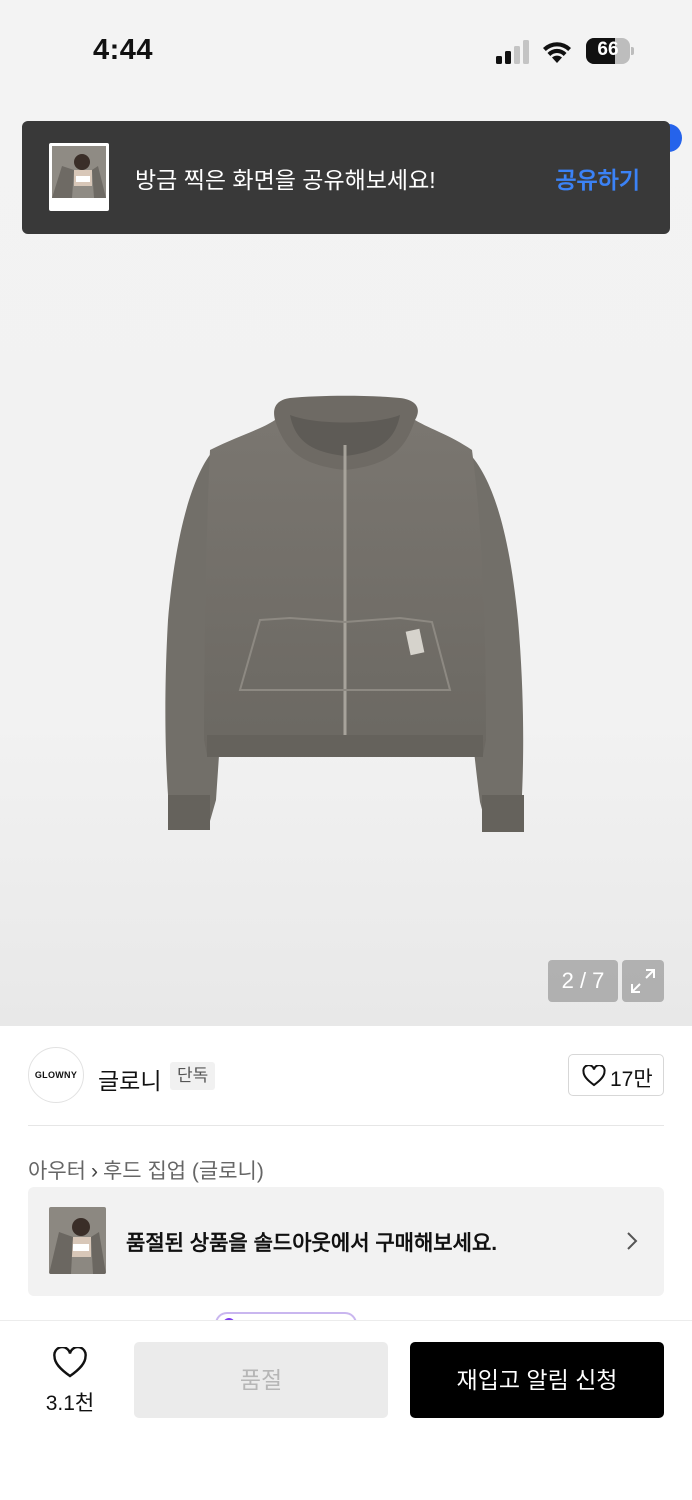 Image resolution: width=692 pixels, height=1500 pixels. I want to click on expand-icon, so click(643, 981).